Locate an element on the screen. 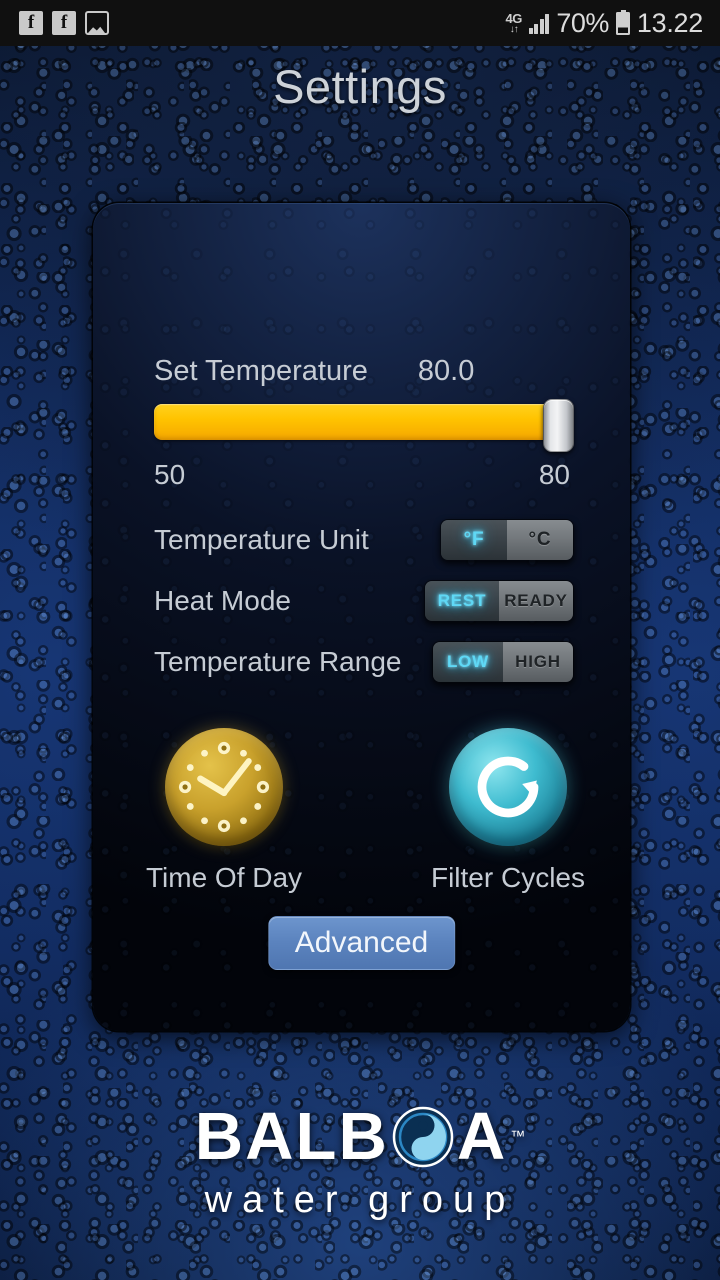  network-type-indicator: 4G ↓↑ is located at coordinates (514, 22).